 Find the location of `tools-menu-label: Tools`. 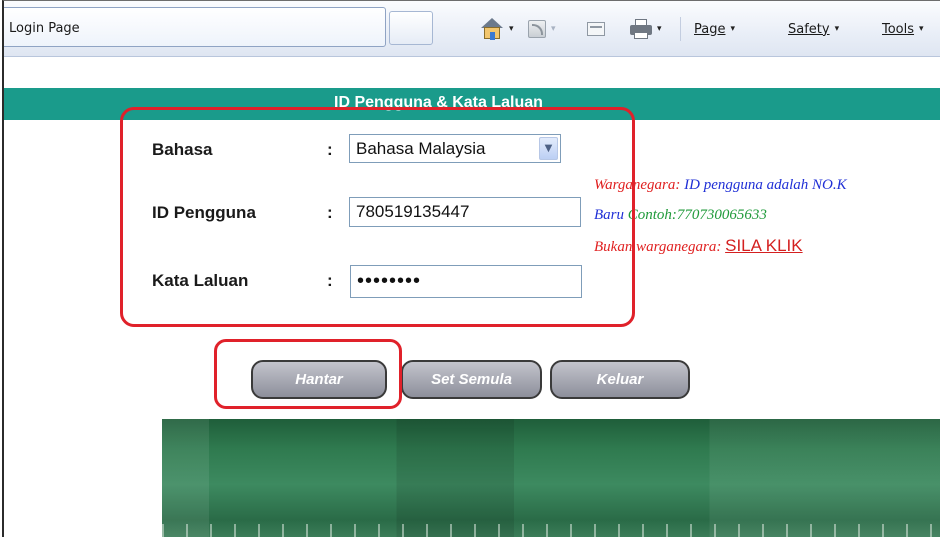

tools-menu-label: Tools is located at coordinates (898, 29).